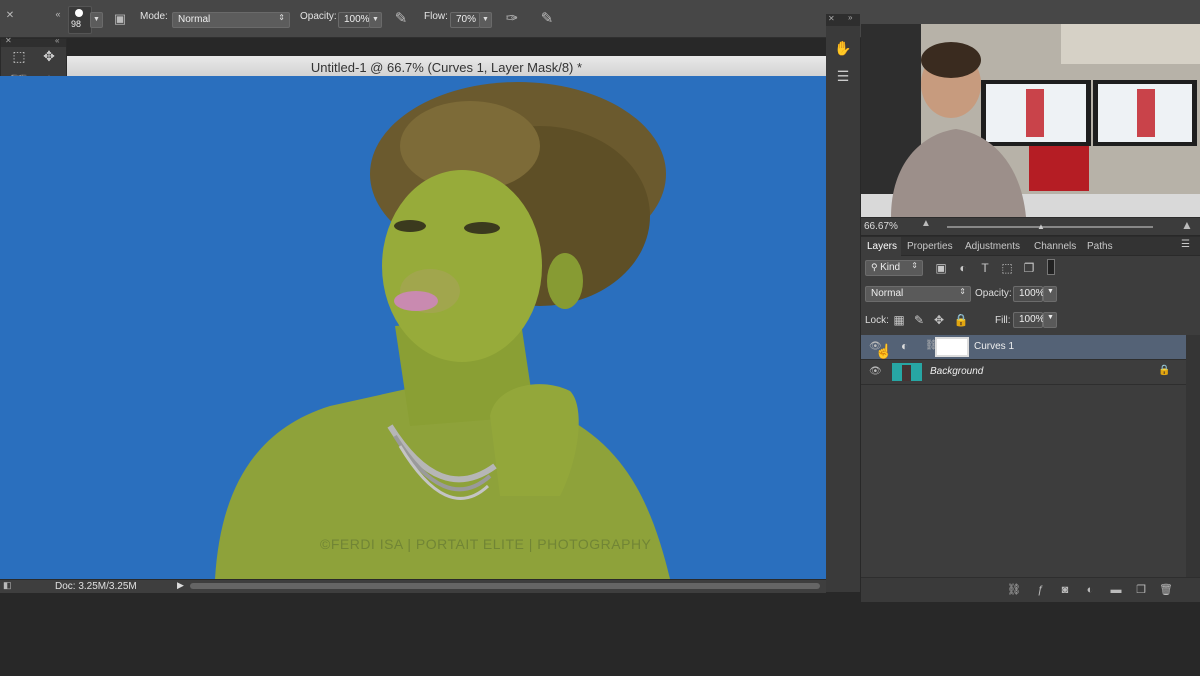 This screenshot has width=1200, height=676. What do you see at coordinates (1166, 590) in the screenshot?
I see `trash-icon: 🗑` at bounding box center [1166, 590].